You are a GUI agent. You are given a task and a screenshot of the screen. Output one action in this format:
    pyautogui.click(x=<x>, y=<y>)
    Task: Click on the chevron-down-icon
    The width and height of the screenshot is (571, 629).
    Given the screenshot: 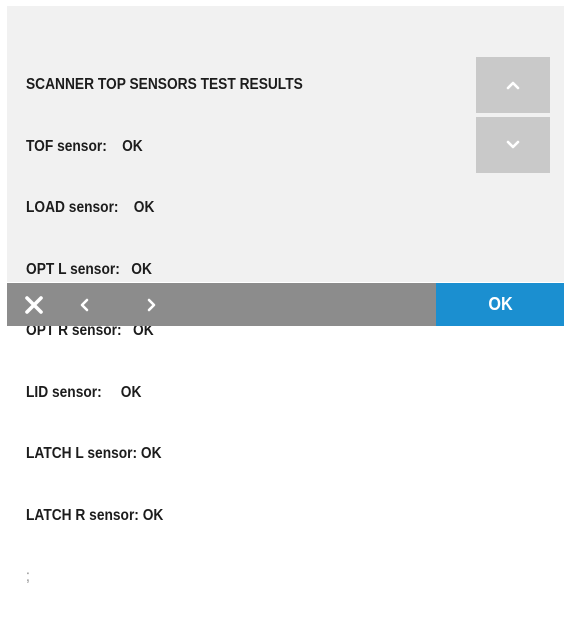 What is the action you would take?
    pyautogui.click(x=513, y=144)
    